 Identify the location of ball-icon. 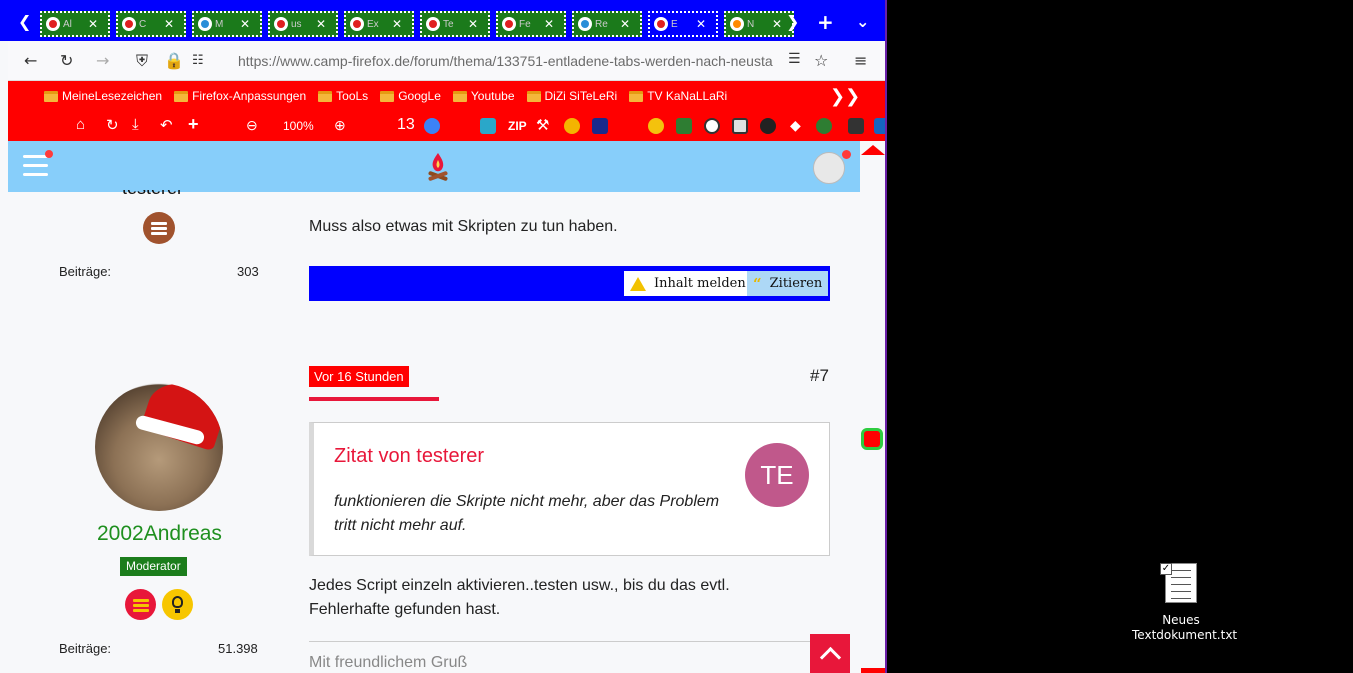
(768, 126).